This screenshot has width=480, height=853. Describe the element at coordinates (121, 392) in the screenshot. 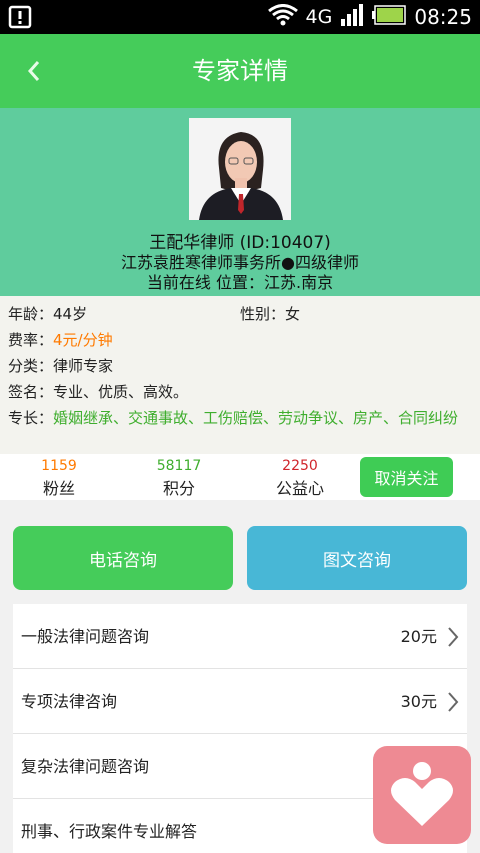

I see `signature-value: 专业、优质、高效。` at that location.